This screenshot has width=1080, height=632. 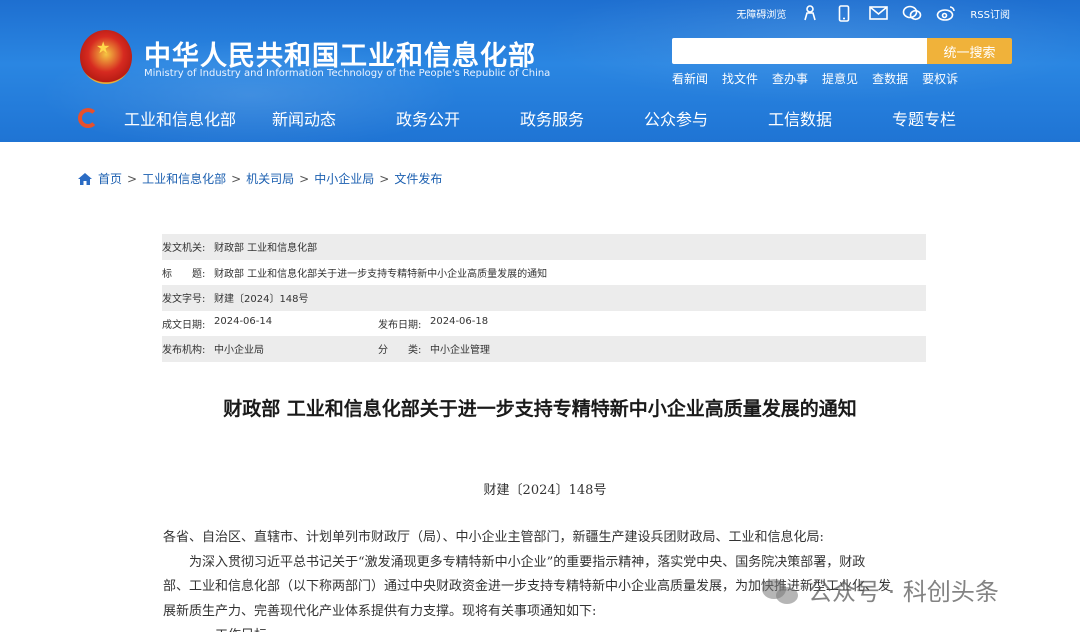 I want to click on quick-link-files: 找文件, so click(x=740, y=78).